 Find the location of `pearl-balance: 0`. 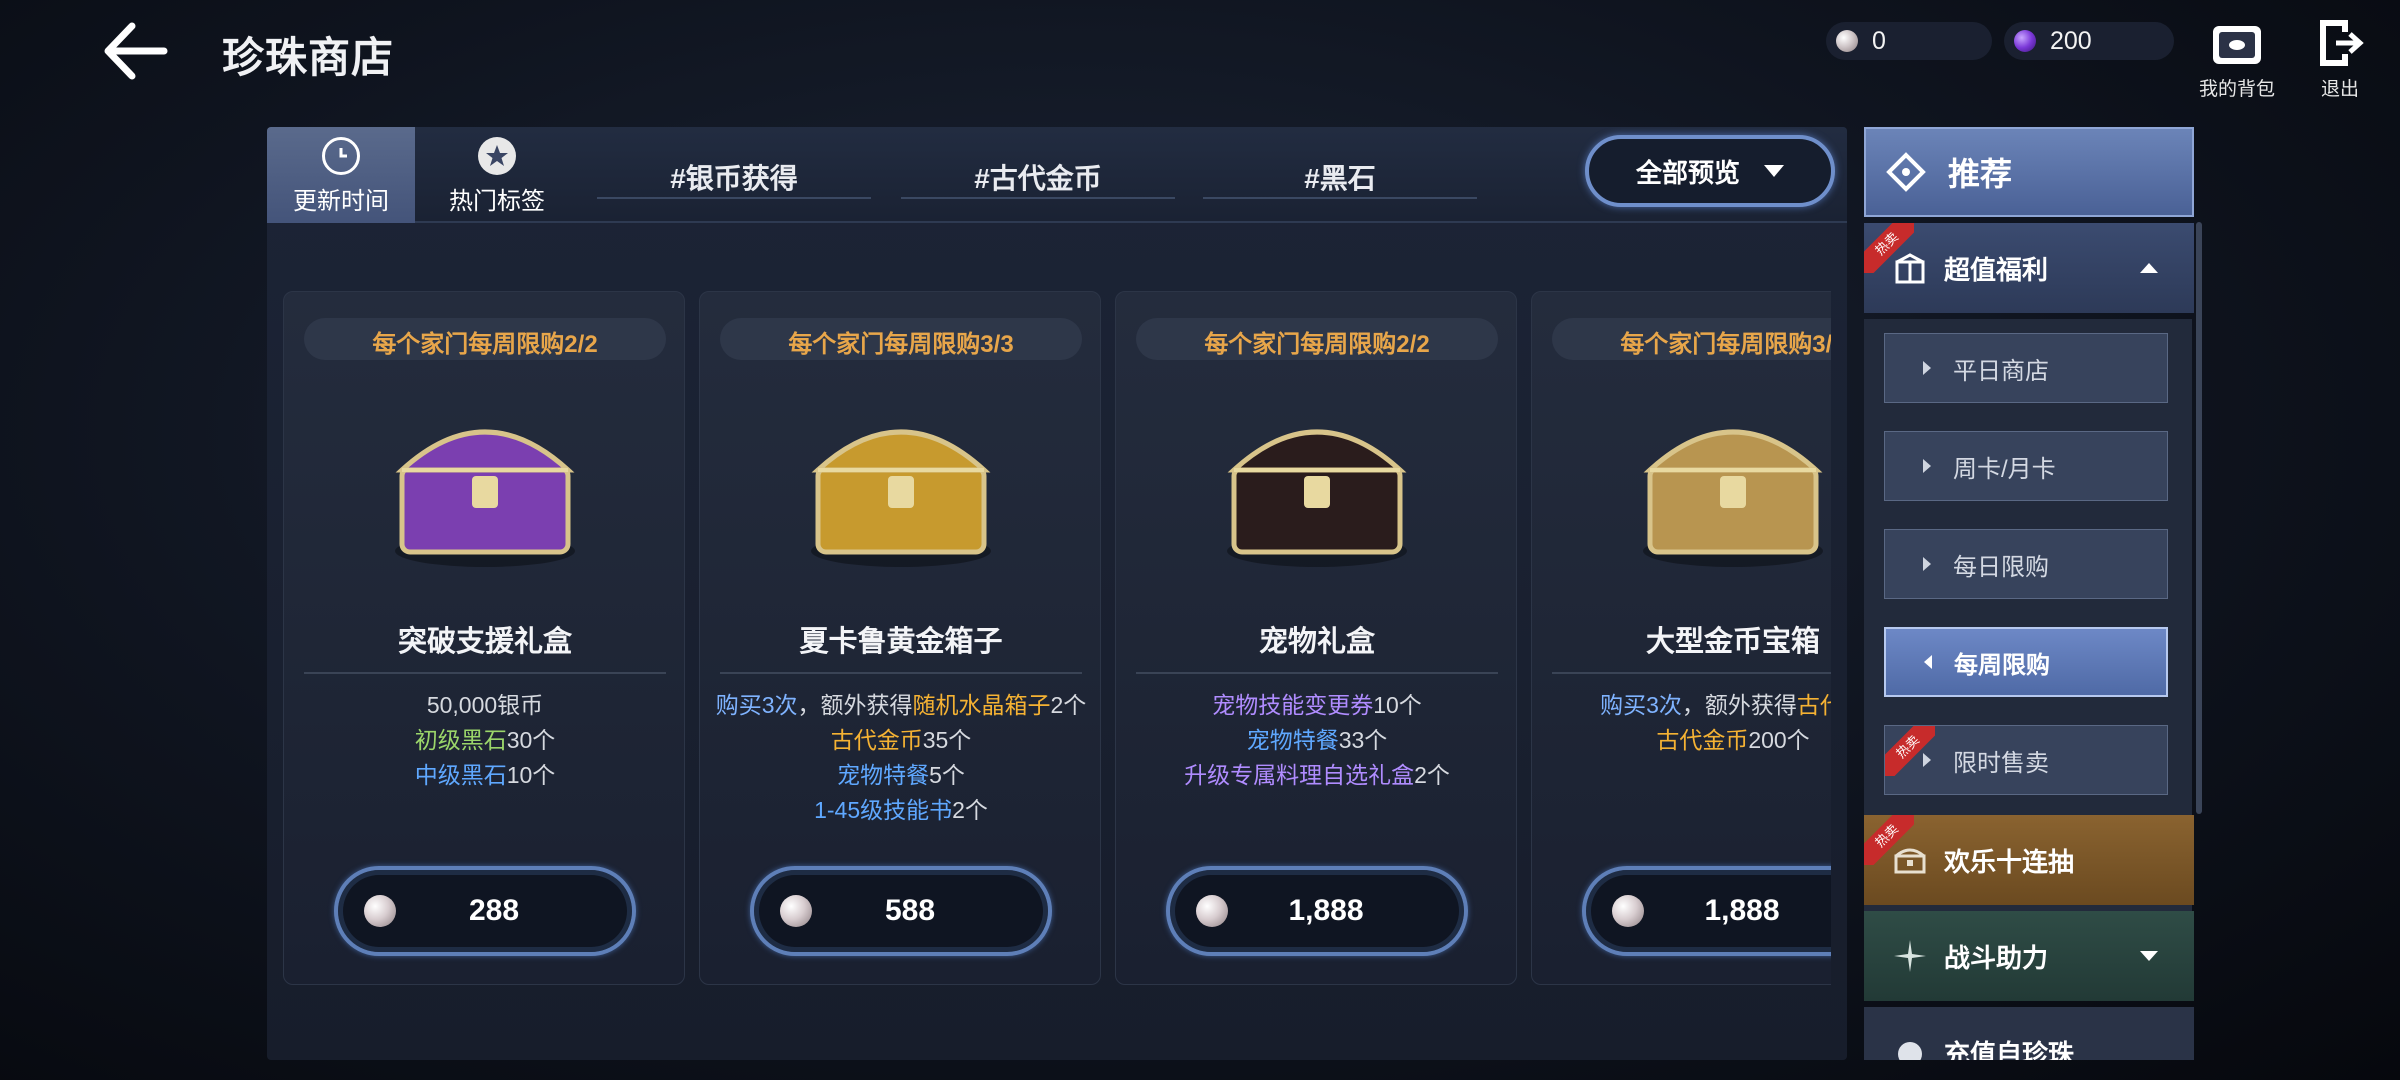

pearl-balance: 0 is located at coordinates (1909, 41).